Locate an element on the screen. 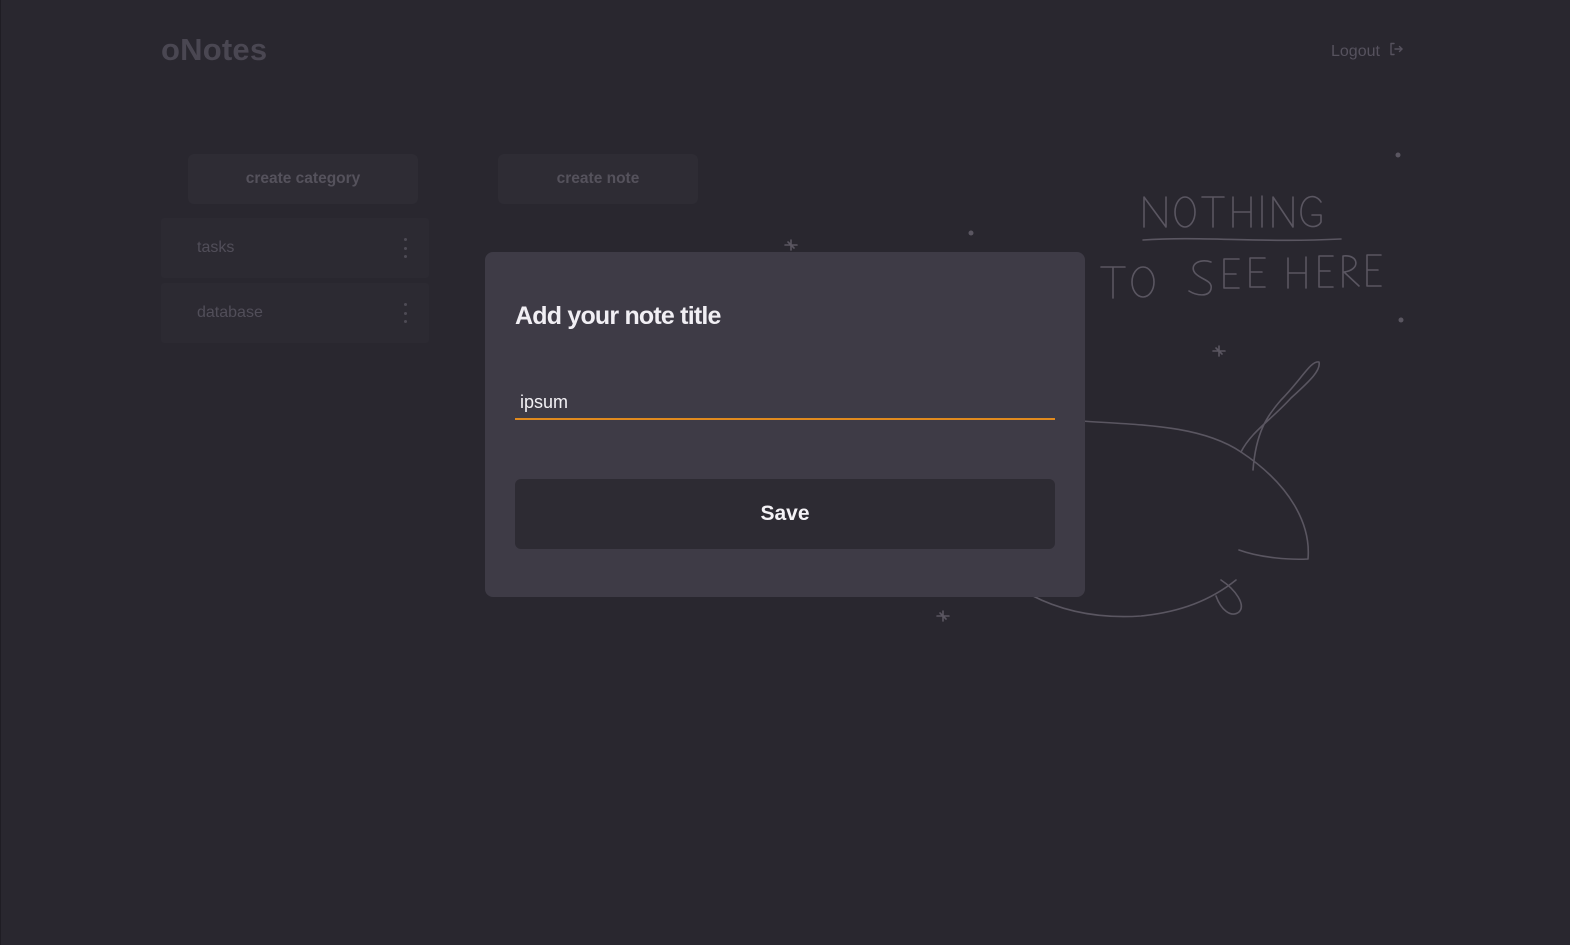  category-item-database: database is located at coordinates (295, 313).